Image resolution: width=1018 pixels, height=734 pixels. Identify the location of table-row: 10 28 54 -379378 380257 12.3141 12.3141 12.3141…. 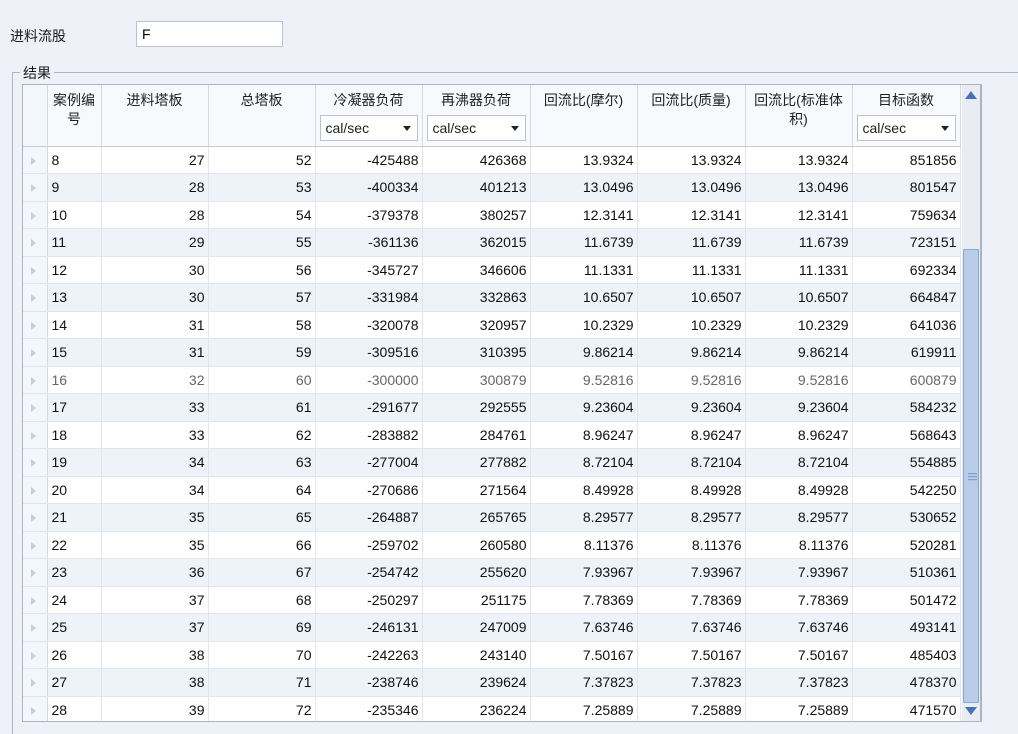
(492, 215).